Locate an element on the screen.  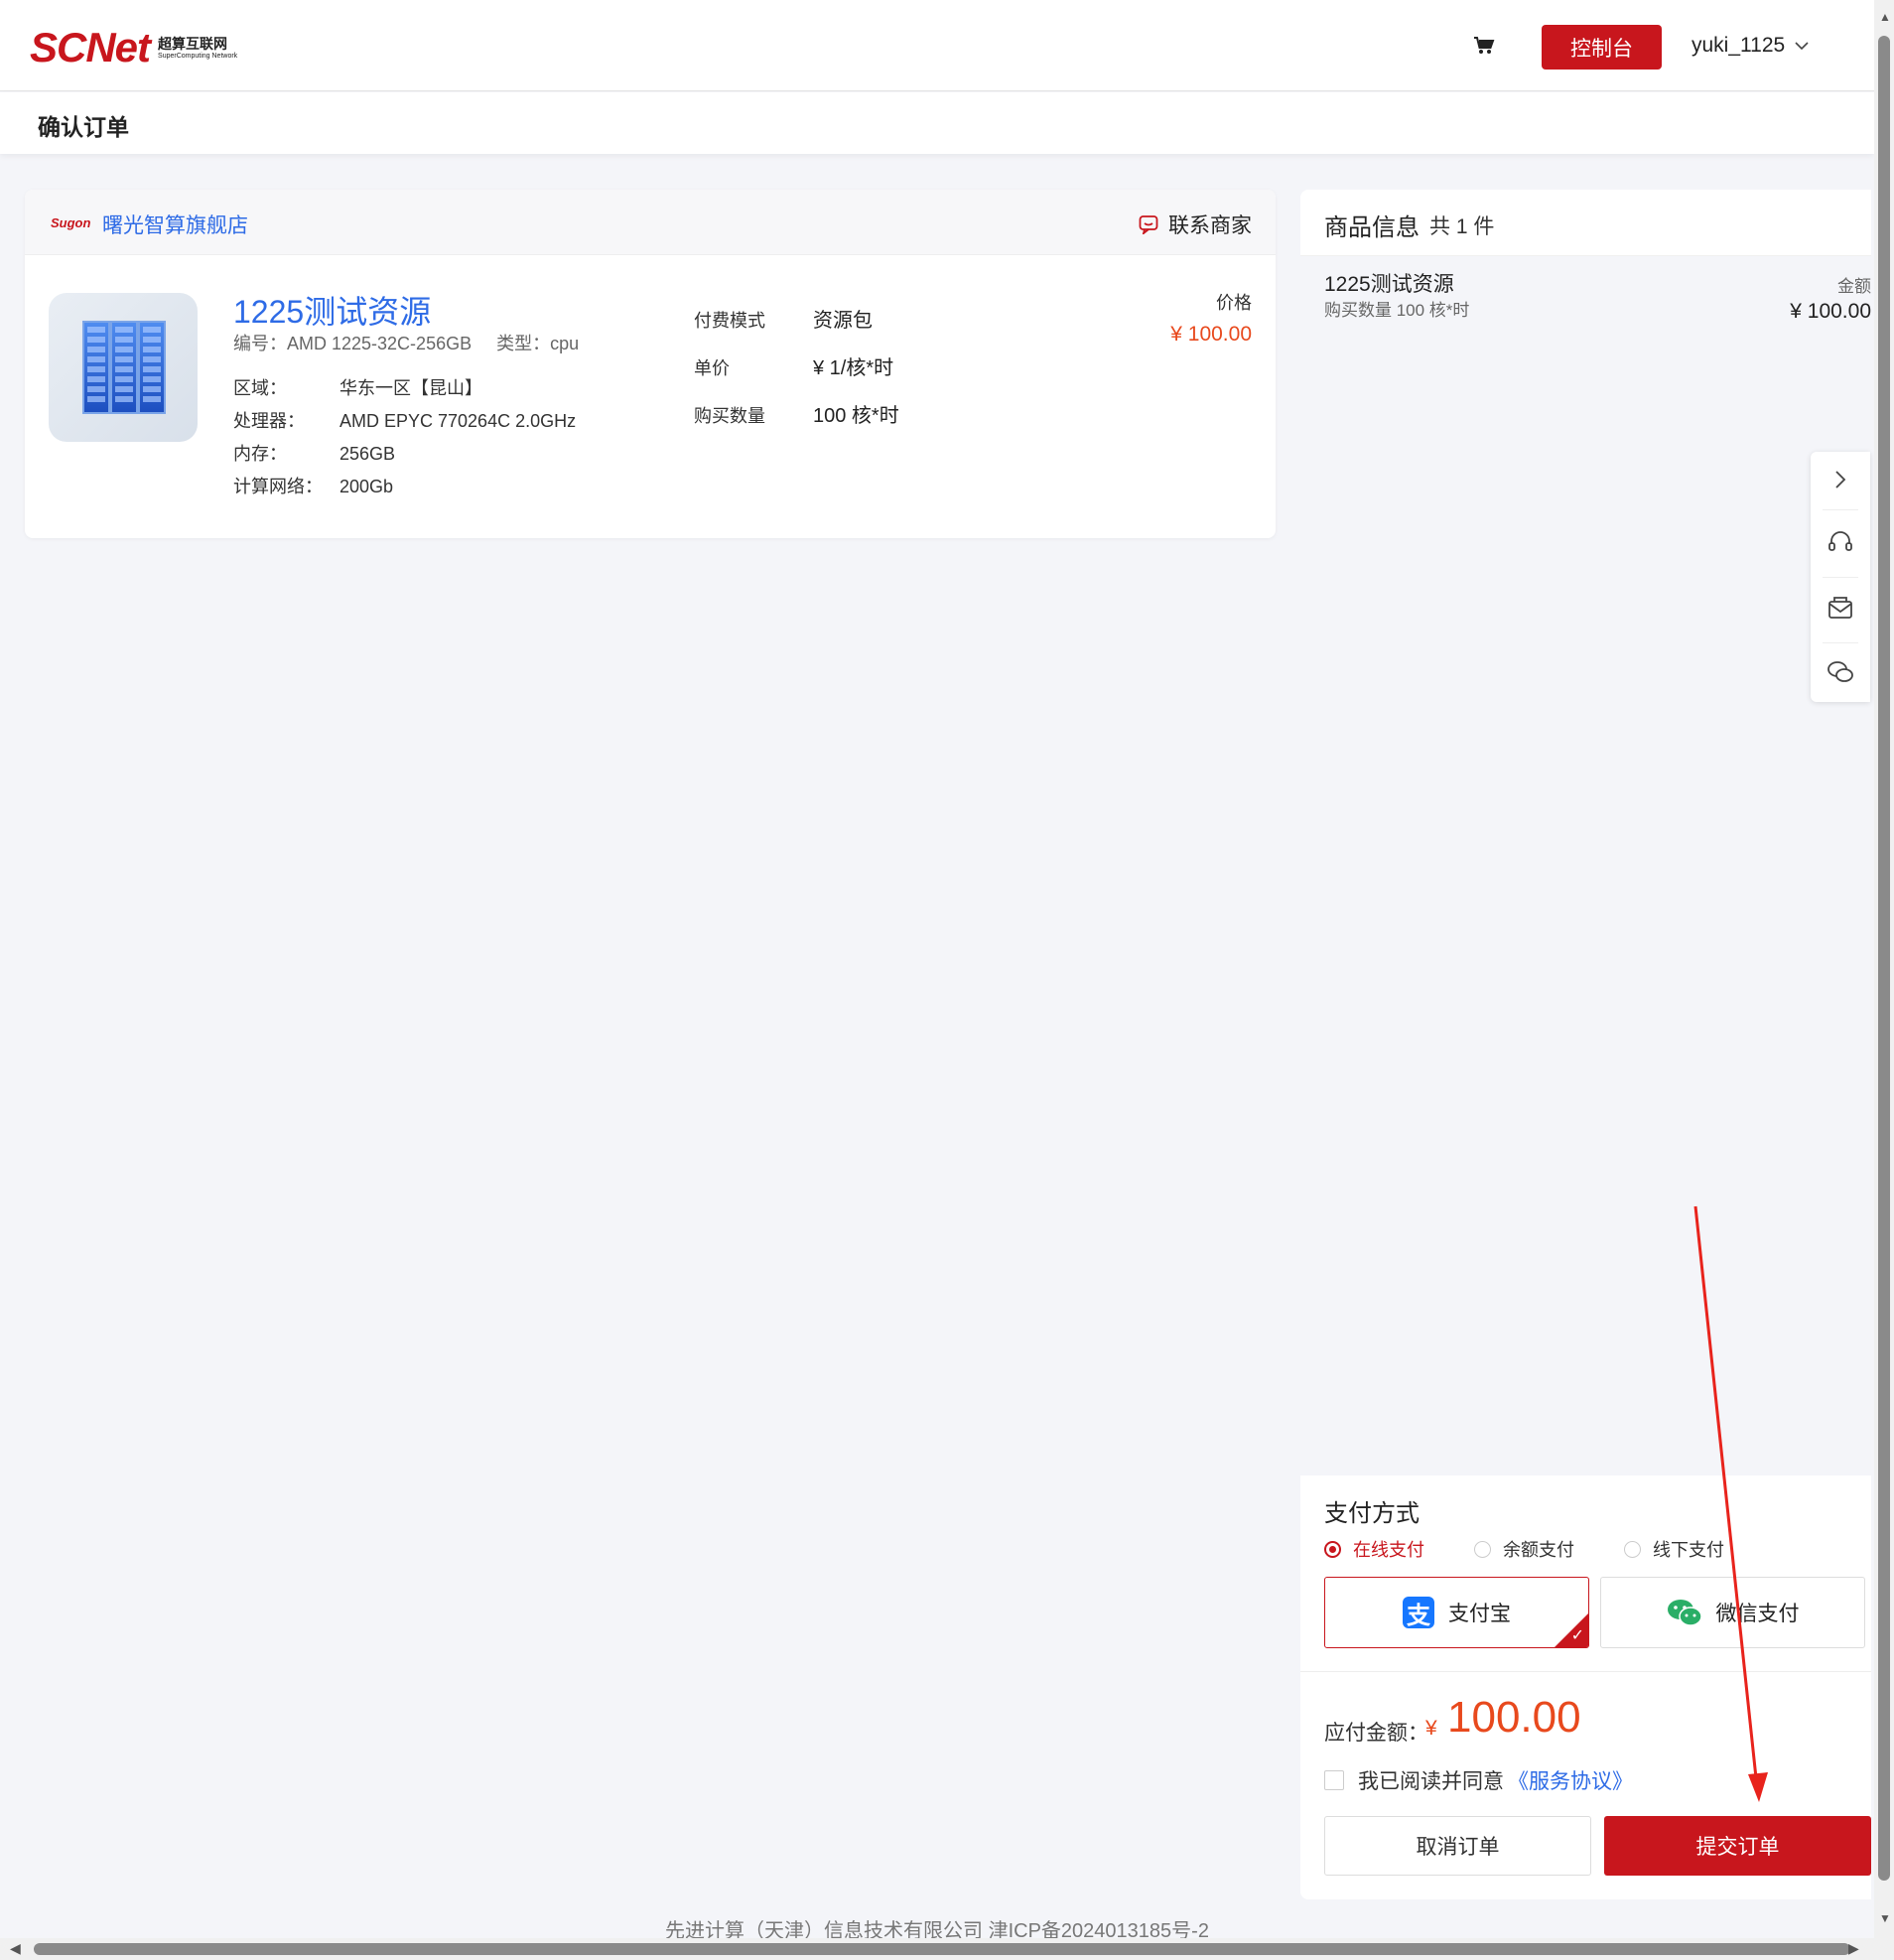
agreement-text: 我已阅读并同意 is located at coordinates (1431, 1781).